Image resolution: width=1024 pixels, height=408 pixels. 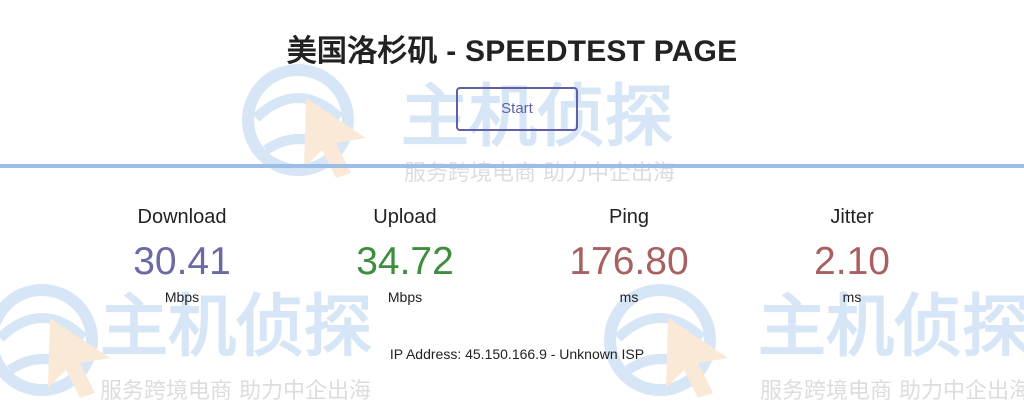 I want to click on jitter-value: 2.10, so click(x=852, y=261).